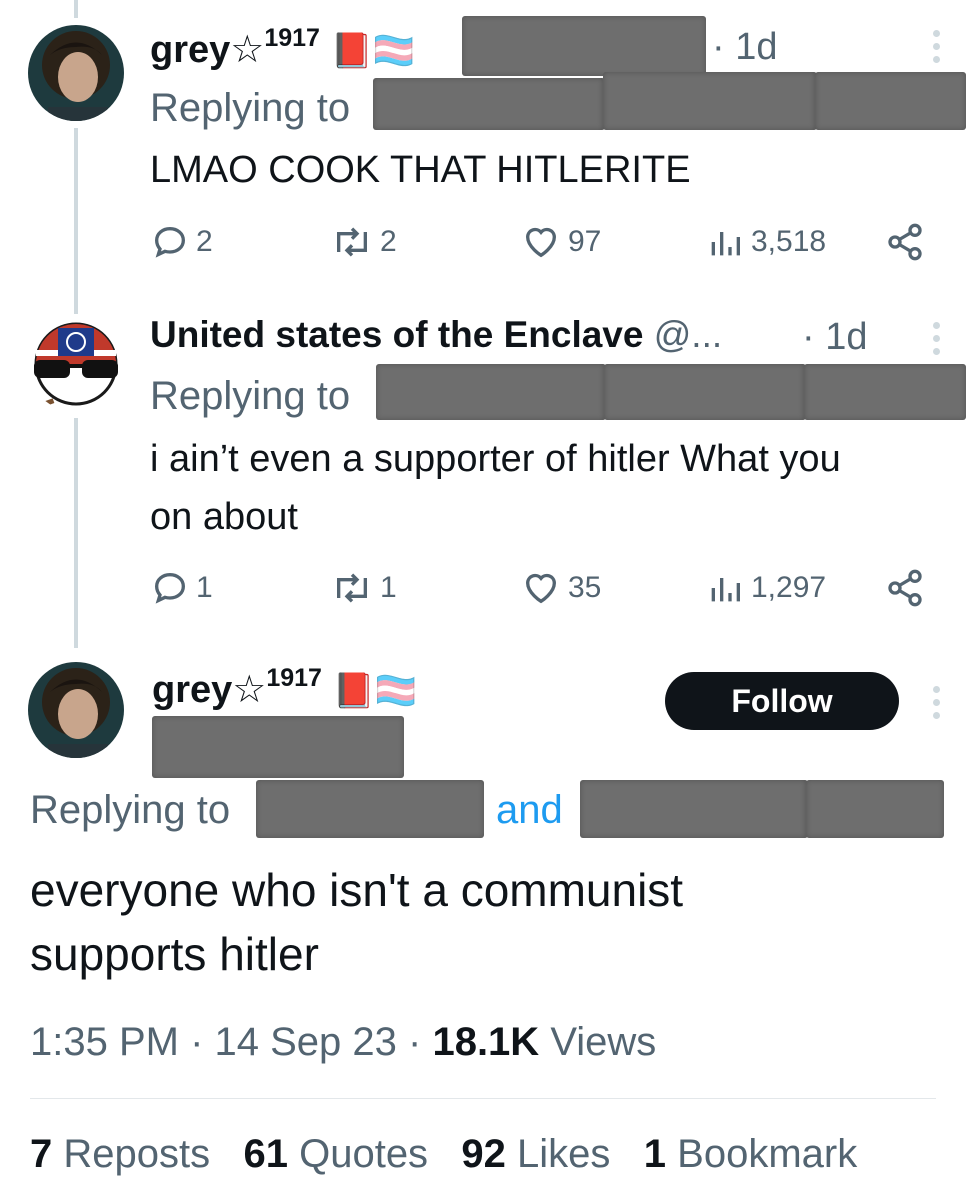  Describe the element at coordinates (204, 587) in the screenshot. I see `reply-count: 1` at that location.